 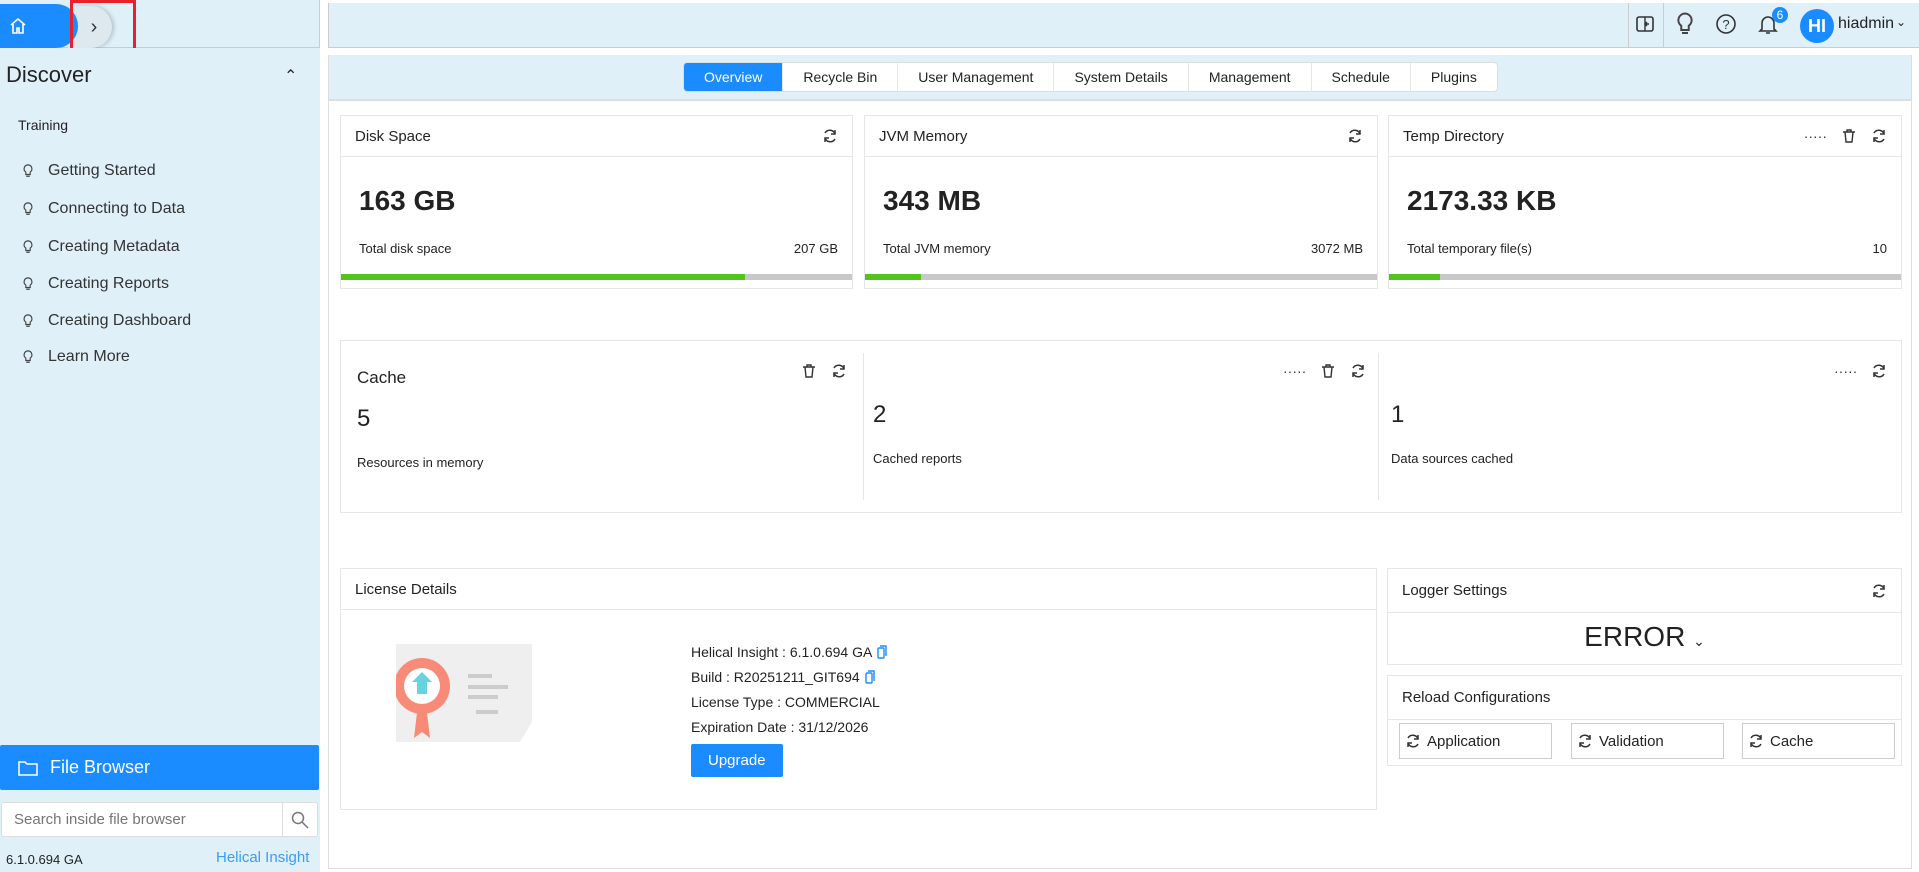 I want to click on avatar: HI, so click(x=1817, y=26).